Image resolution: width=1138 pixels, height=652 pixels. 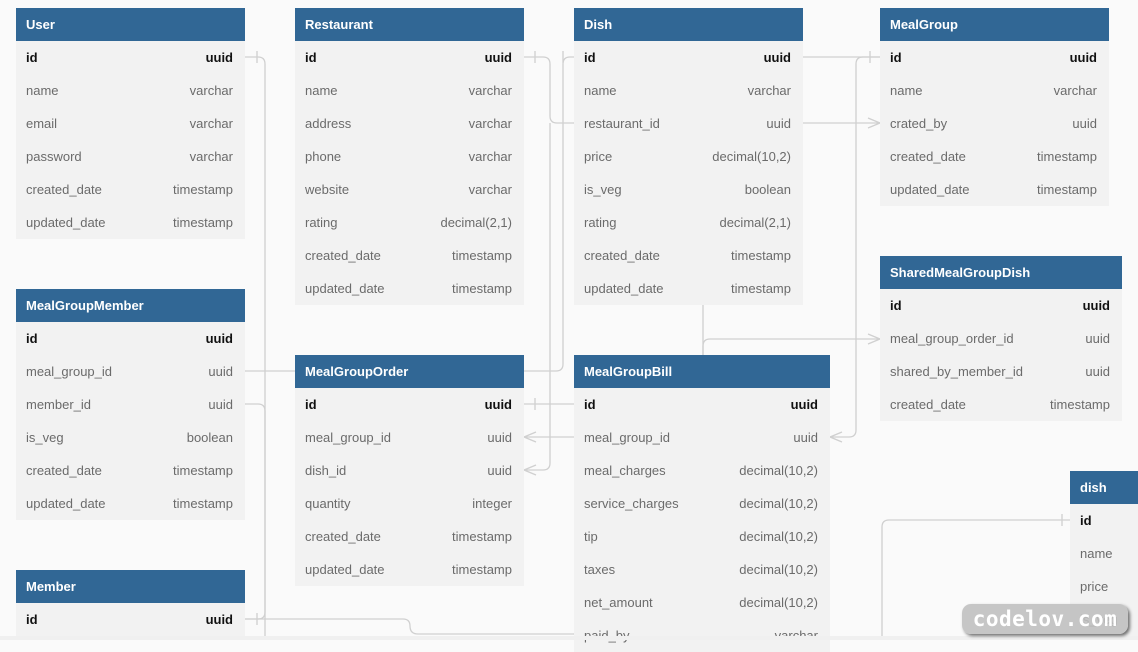 I want to click on link-restaurant-dish, so click(x=549, y=90).